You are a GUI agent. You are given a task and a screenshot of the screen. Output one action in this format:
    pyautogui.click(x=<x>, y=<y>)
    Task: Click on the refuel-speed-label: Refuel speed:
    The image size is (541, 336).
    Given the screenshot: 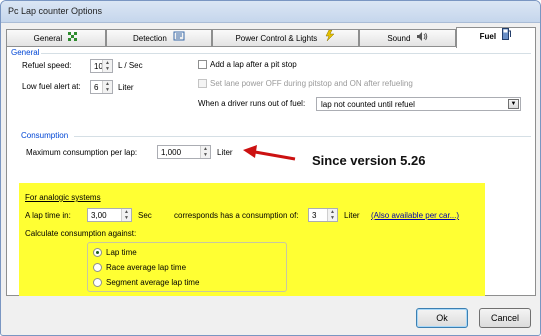 What is the action you would take?
    pyautogui.click(x=47, y=65)
    